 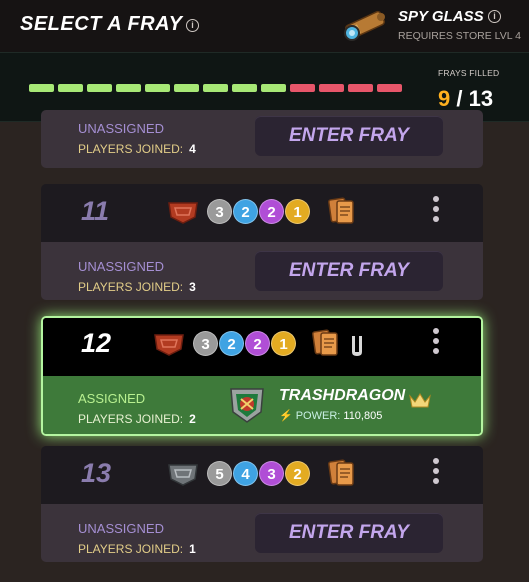 I want to click on fray-card: UNASSIGNED PLAYERS JOINED: 4 ENTER FRAY, so click(x=262, y=139).